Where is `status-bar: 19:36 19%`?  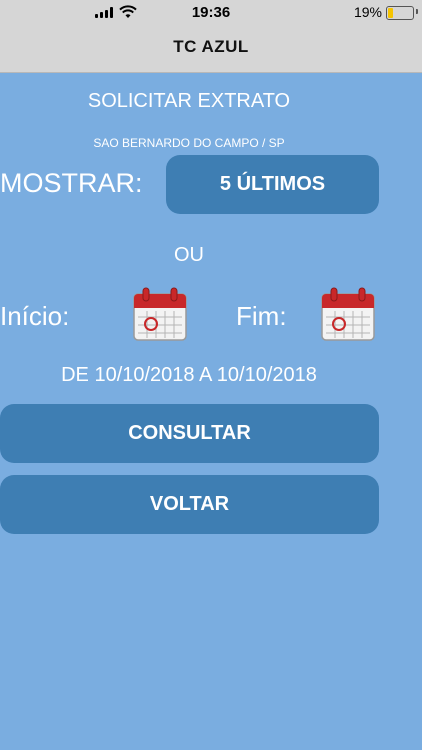
status-bar: 19:36 19% is located at coordinates (211, 12).